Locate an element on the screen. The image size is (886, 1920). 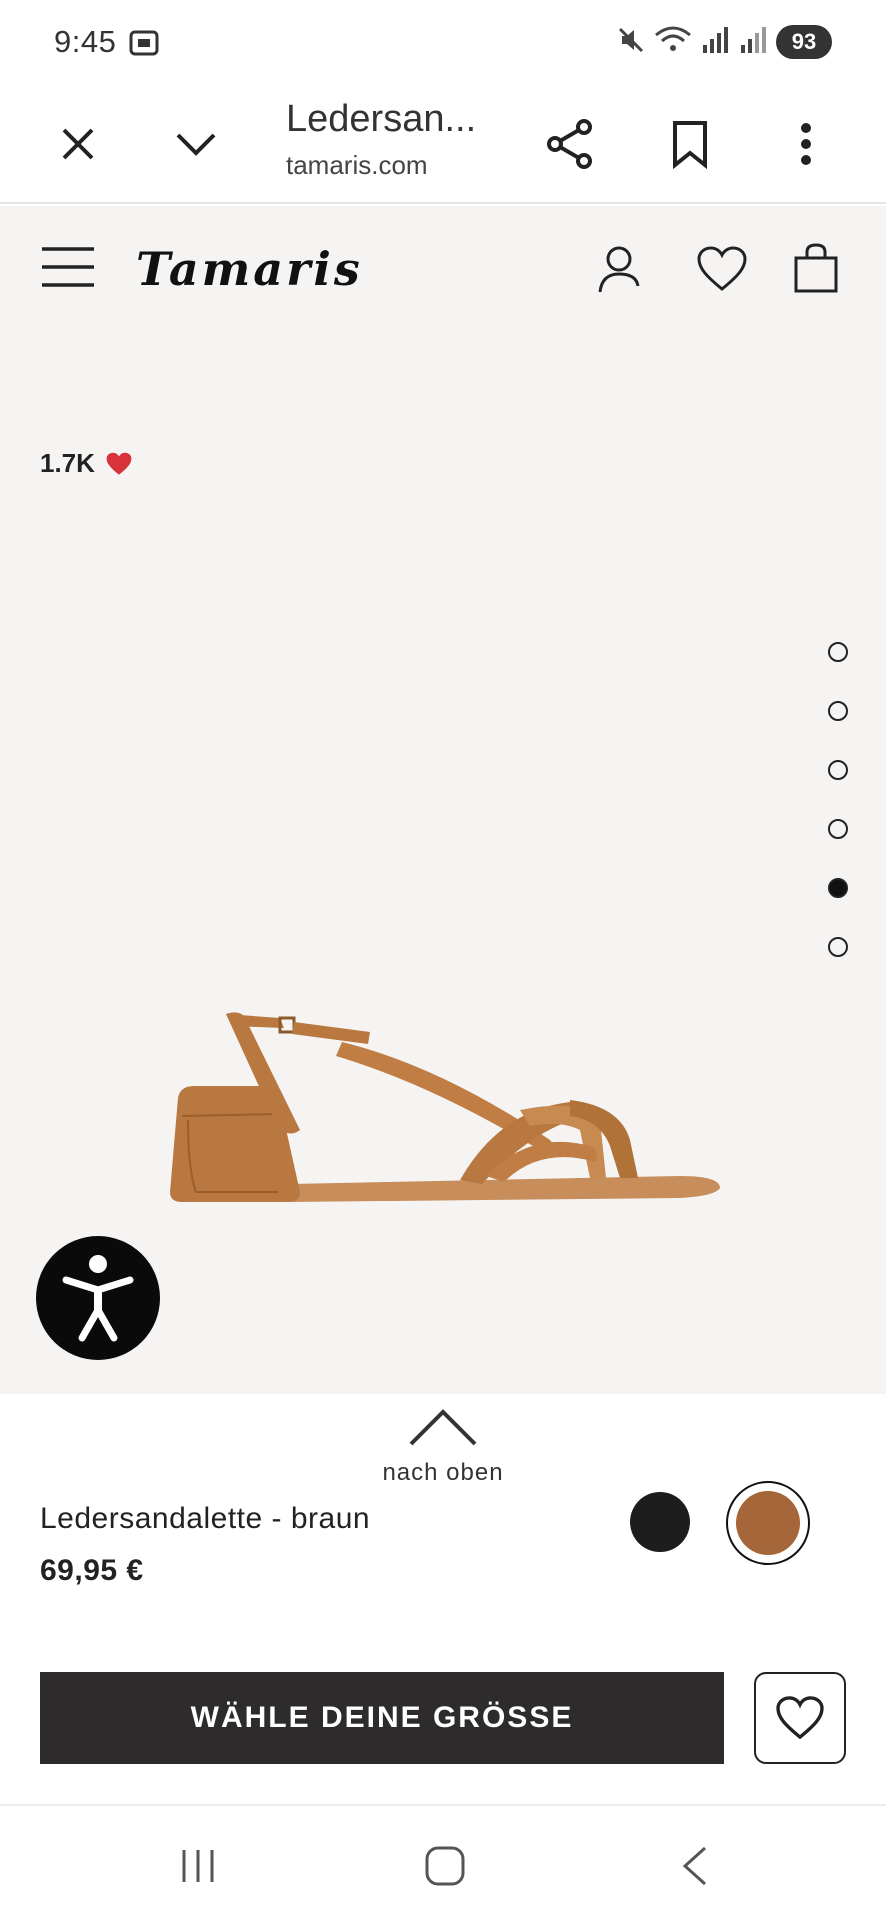
bookmark-icon is located at coordinates (690, 145).